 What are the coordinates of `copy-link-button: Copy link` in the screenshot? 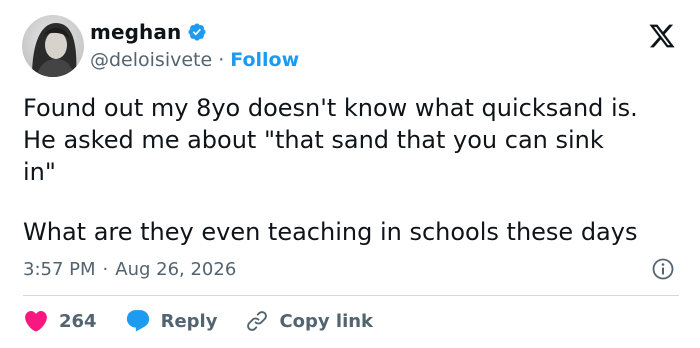 It's located at (309, 321).